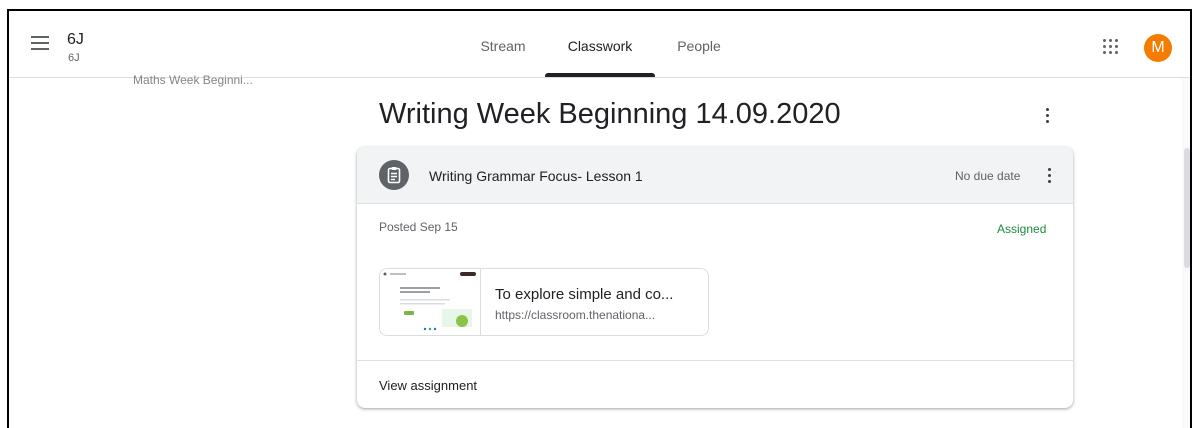  What do you see at coordinates (715, 384) in the screenshot?
I see `card-footer: View assignment` at bounding box center [715, 384].